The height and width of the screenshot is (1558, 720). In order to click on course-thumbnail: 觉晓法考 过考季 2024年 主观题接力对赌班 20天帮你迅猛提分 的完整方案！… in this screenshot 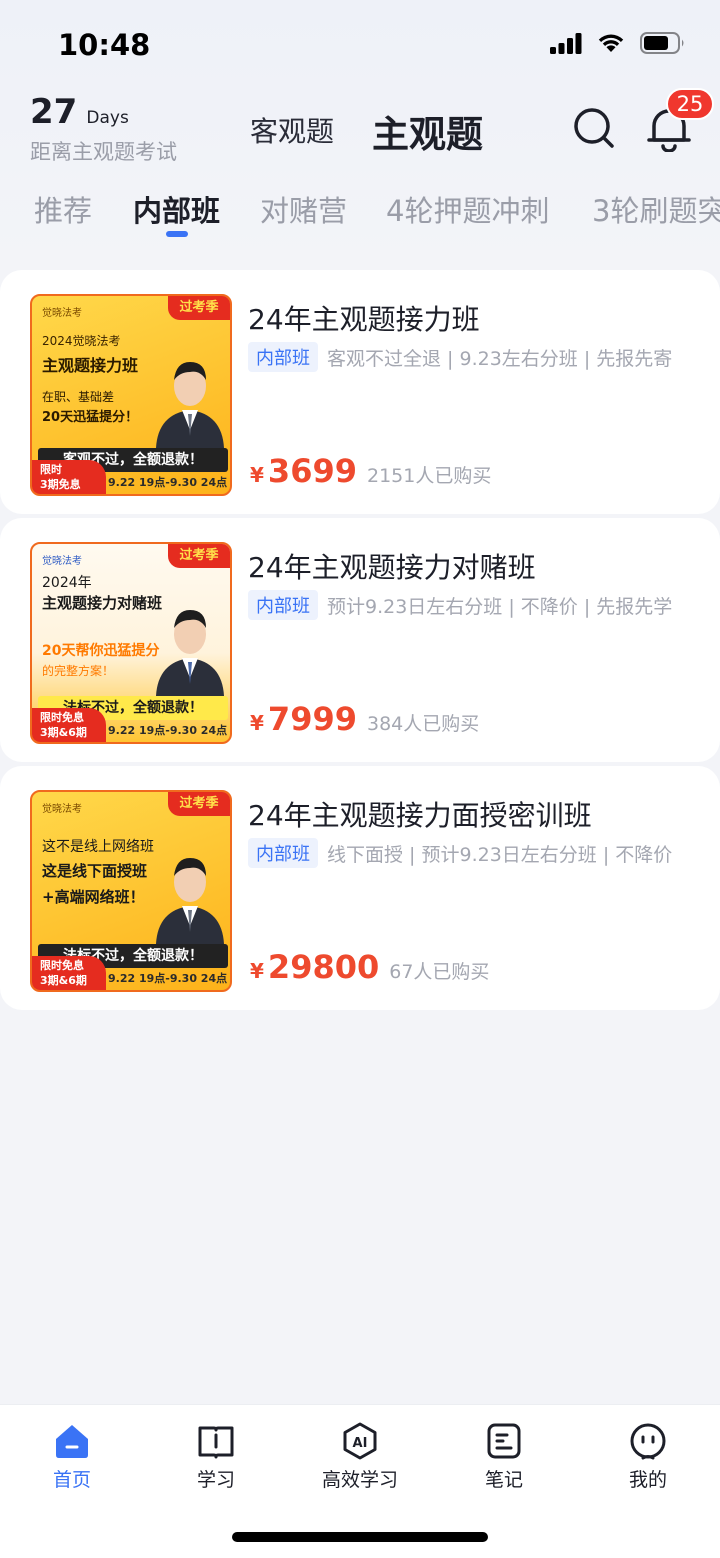, I will do `click(131, 643)`.